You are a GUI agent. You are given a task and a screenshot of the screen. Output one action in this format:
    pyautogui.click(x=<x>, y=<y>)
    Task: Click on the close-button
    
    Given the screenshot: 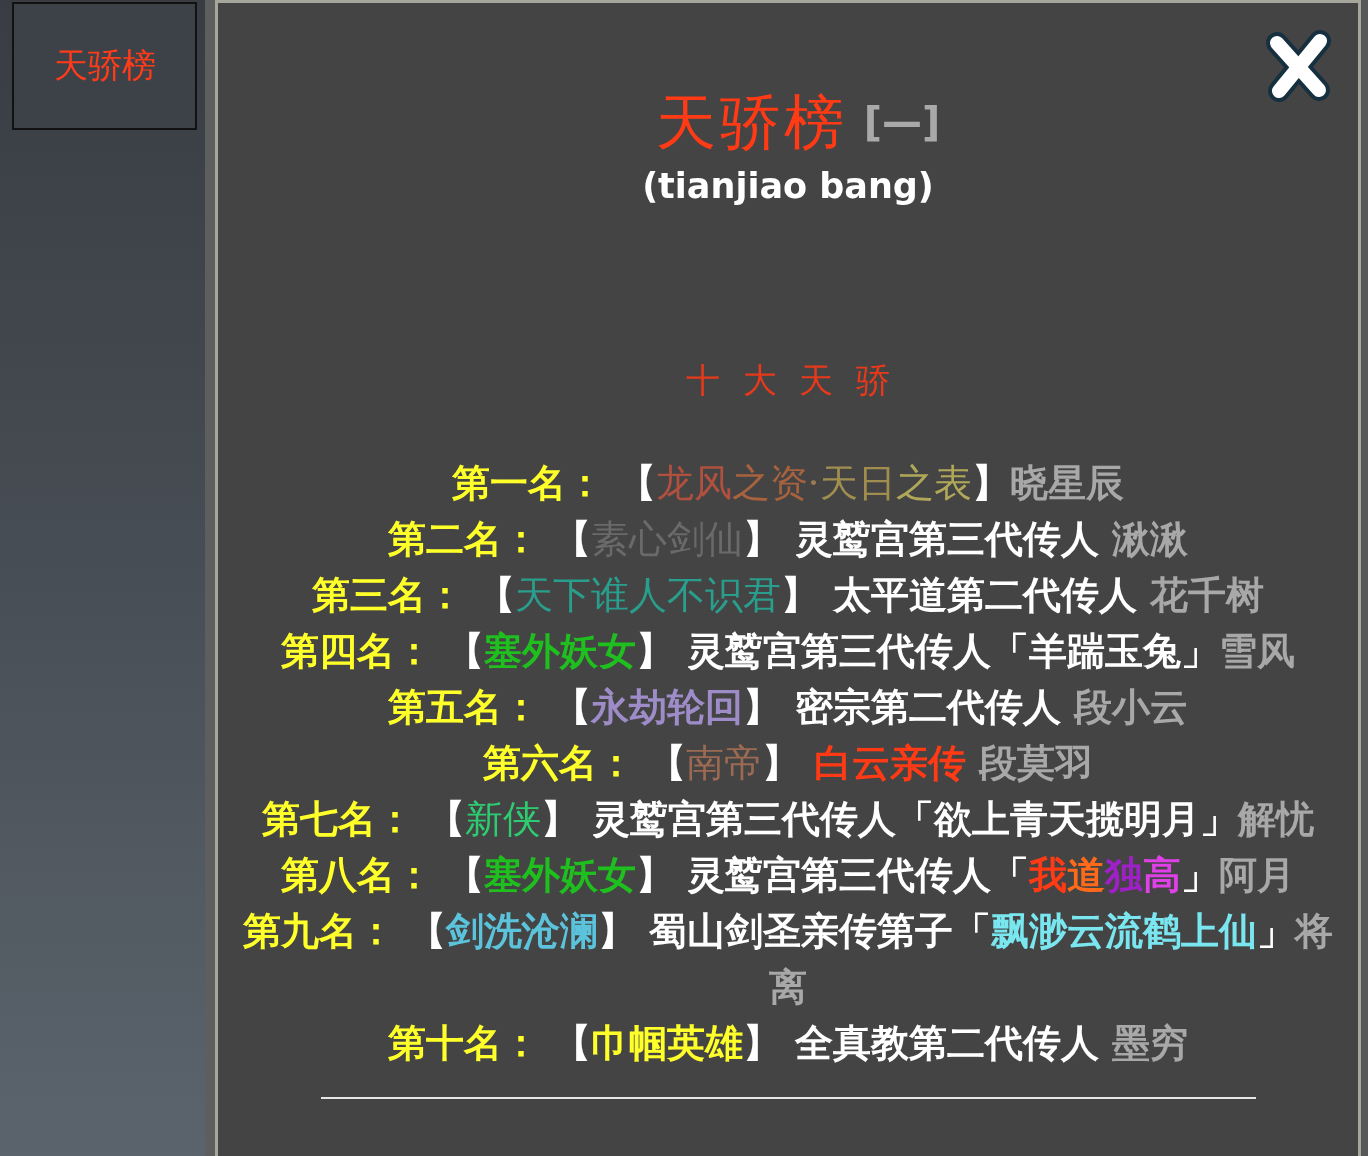 What is the action you would take?
    pyautogui.click(x=1298, y=66)
    